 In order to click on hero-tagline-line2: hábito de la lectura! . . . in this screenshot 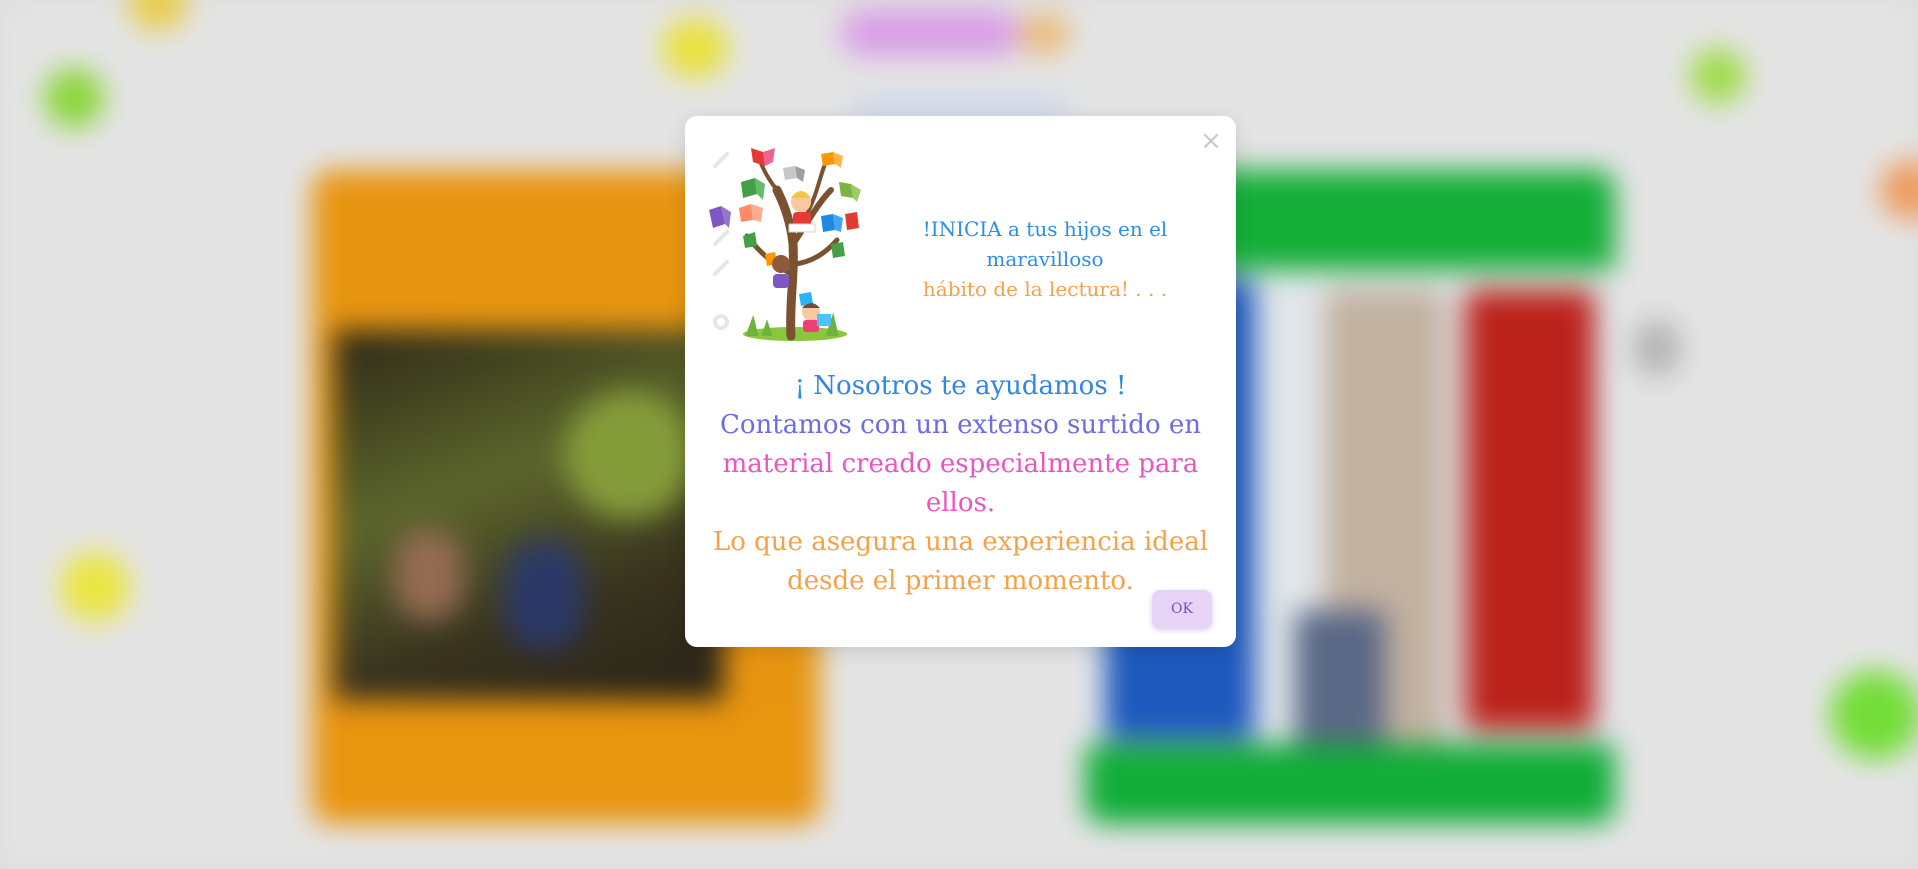, I will do `click(1045, 289)`.